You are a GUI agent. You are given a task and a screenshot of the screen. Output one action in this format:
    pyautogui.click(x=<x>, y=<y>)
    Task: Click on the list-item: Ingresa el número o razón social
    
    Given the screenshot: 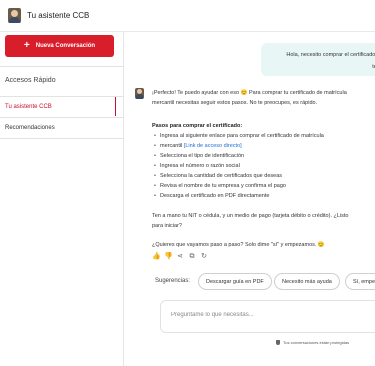 What is the action you would take?
    pyautogui.click(x=264, y=166)
    